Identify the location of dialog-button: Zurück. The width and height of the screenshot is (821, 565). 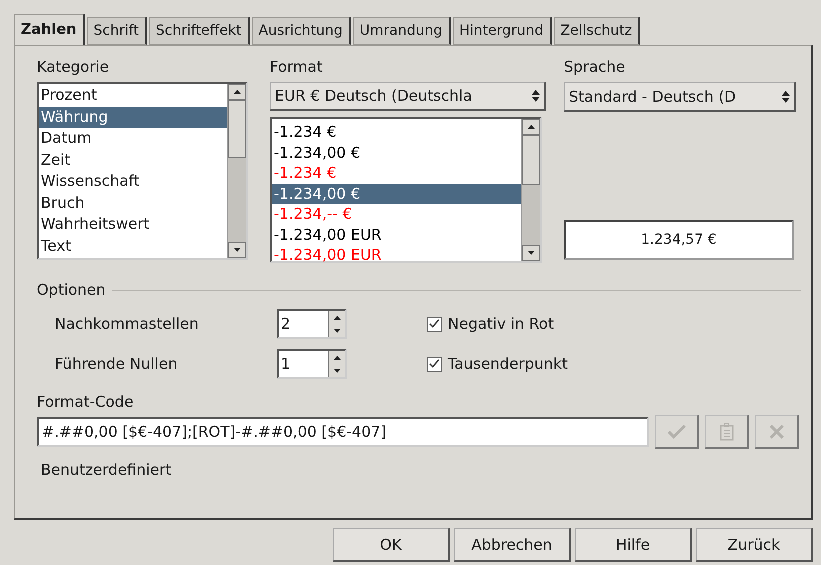
(754, 545).